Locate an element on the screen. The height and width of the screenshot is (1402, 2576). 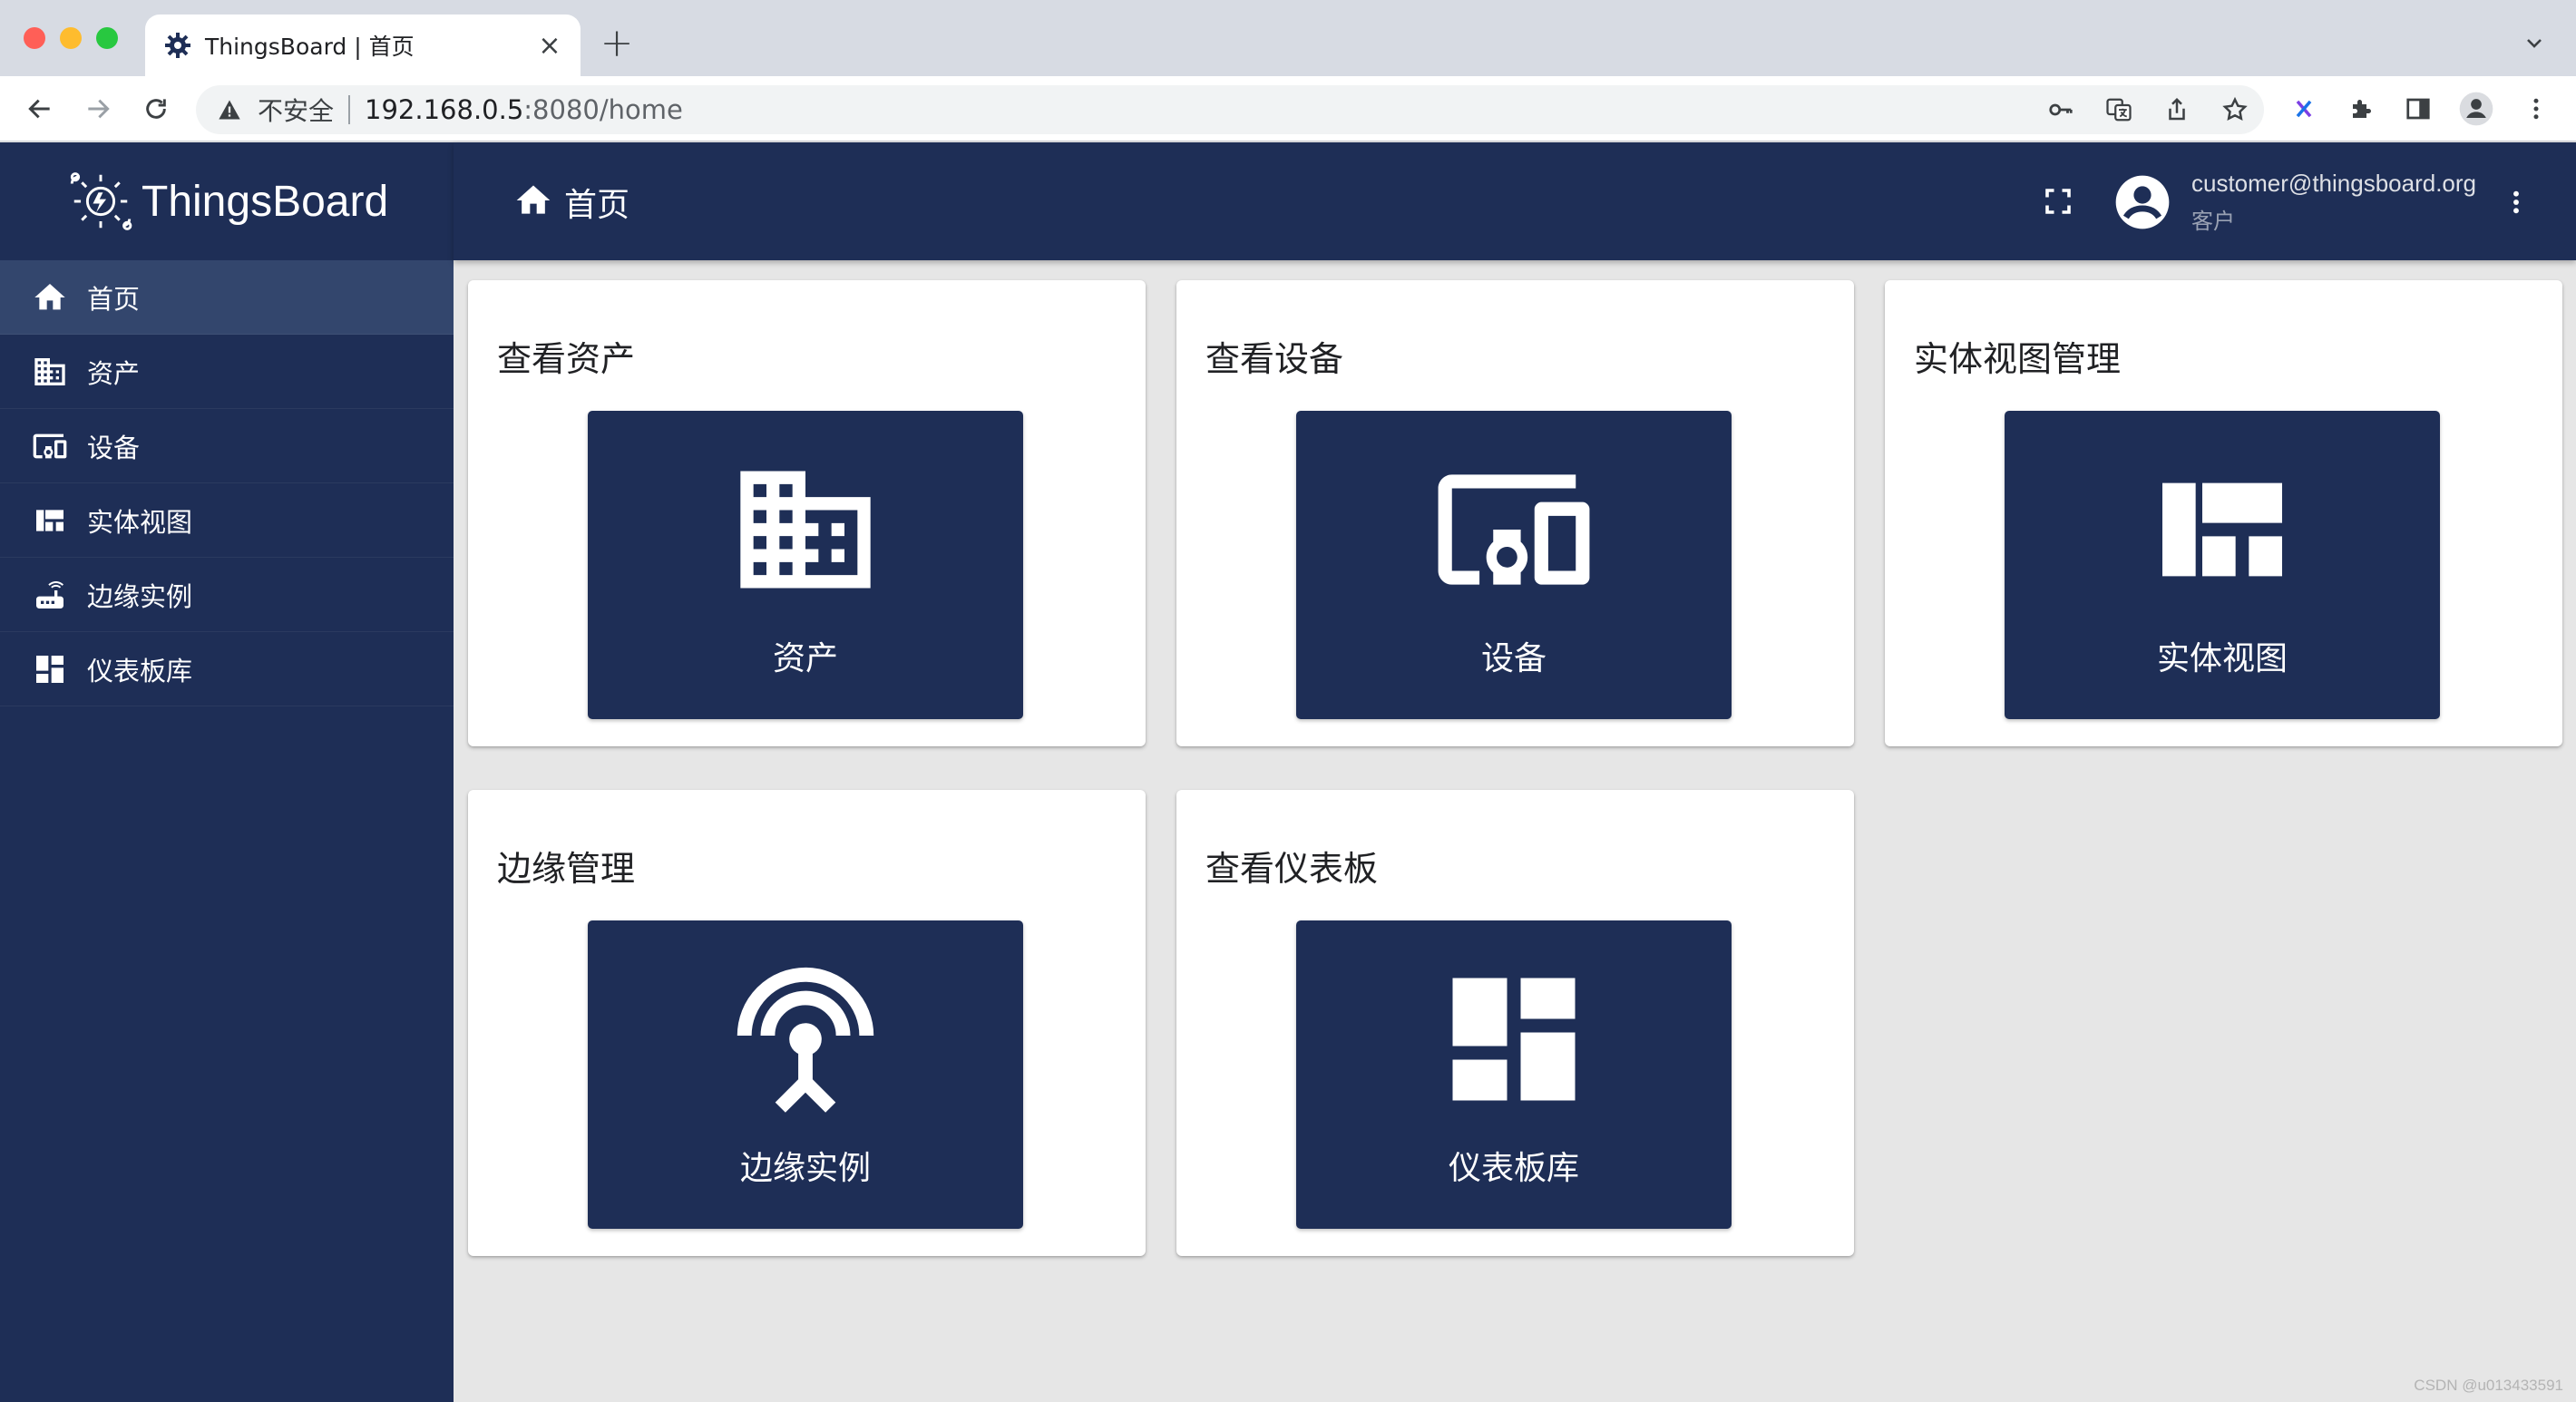
tab-title: ThingsBoard | 首页 is located at coordinates (310, 47).